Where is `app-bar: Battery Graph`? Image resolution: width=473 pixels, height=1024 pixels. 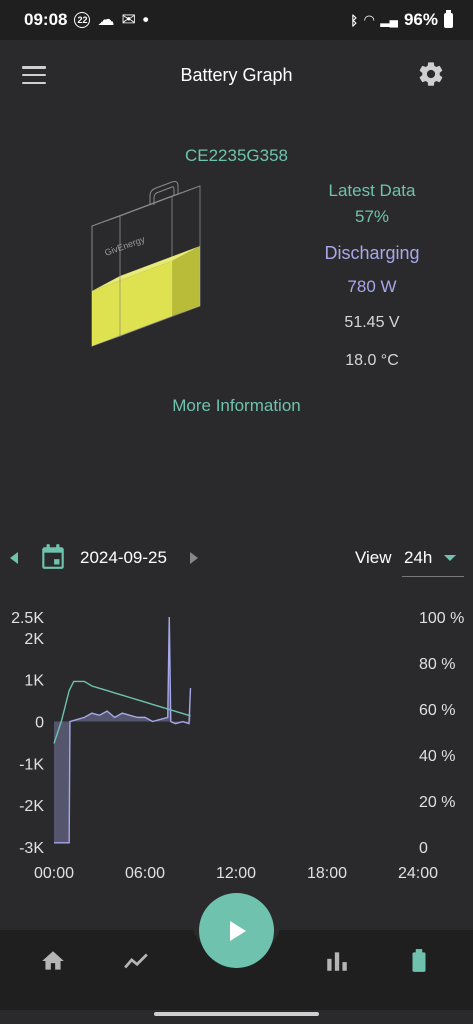
app-bar: Battery Graph is located at coordinates (236, 75).